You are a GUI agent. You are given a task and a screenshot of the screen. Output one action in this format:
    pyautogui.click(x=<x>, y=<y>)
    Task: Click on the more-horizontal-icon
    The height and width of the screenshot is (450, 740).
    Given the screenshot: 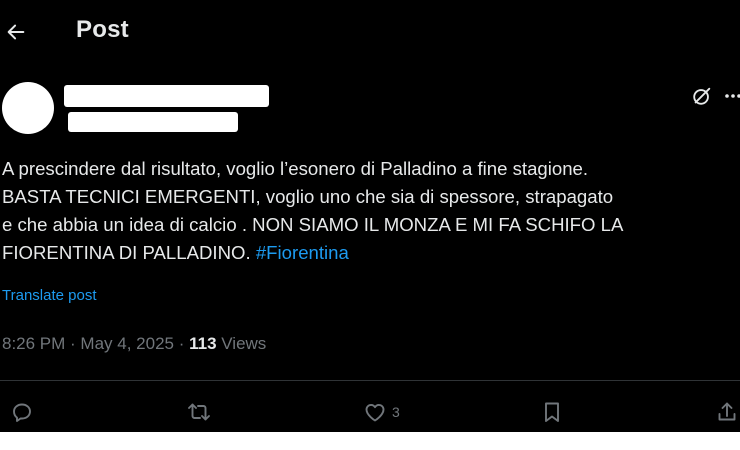 What is the action you would take?
    pyautogui.click(x=732, y=96)
    